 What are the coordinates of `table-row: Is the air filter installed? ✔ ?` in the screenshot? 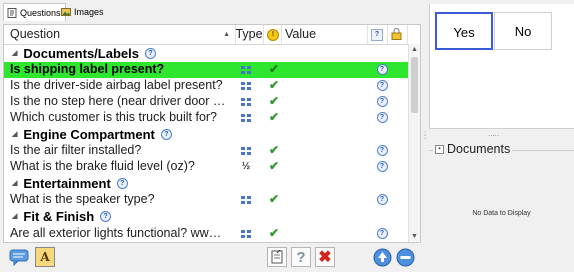 It's located at (206, 151).